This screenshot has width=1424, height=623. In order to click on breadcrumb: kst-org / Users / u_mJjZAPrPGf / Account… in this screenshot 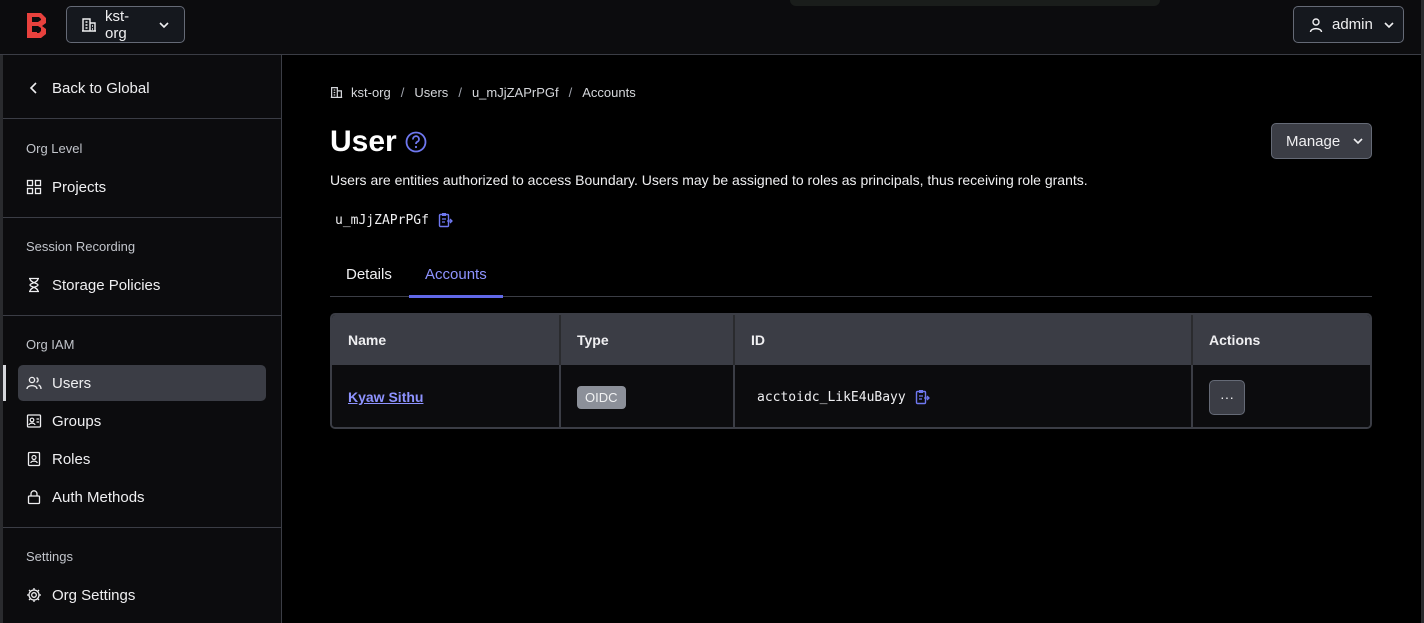, I will do `click(483, 92)`.